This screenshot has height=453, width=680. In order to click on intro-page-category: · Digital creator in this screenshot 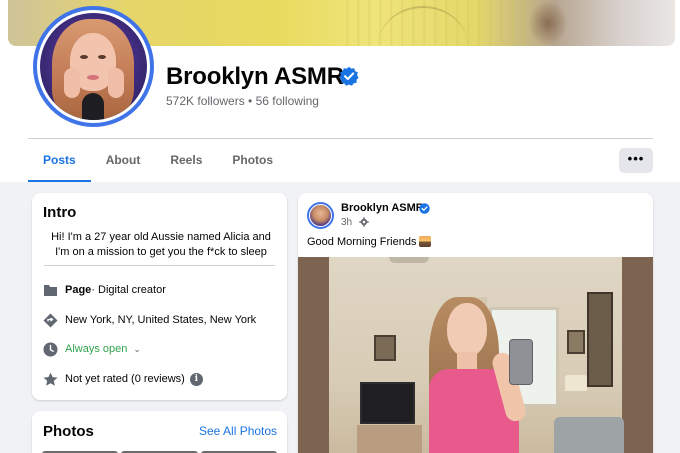, I will do `click(128, 290)`.